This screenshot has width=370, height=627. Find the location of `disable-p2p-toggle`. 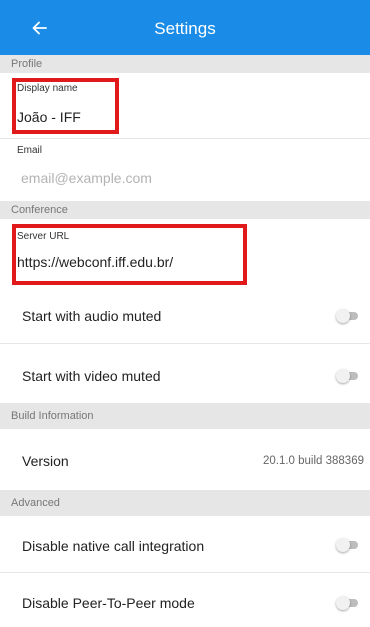

disable-p2p-toggle is located at coordinates (347, 603).